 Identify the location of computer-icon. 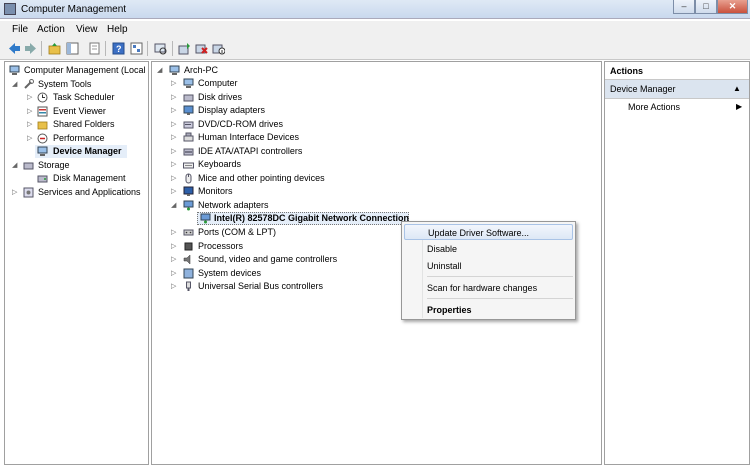
(188, 83).